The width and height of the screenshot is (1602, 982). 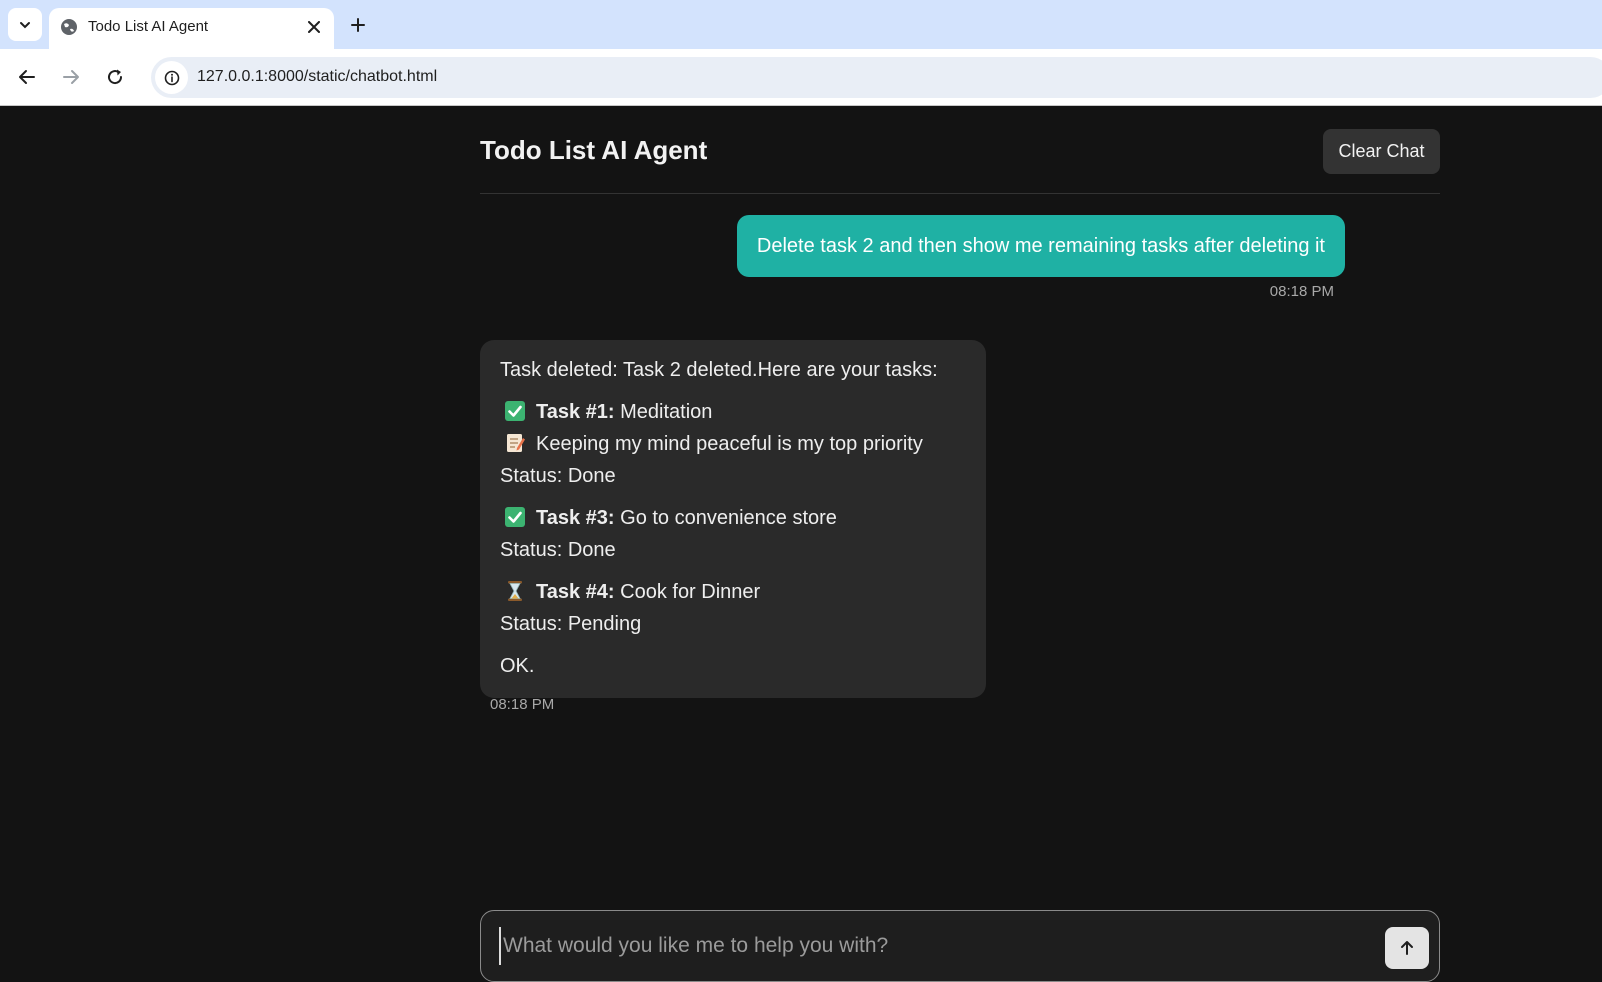 I want to click on arrow-left-icon, so click(x=27, y=77).